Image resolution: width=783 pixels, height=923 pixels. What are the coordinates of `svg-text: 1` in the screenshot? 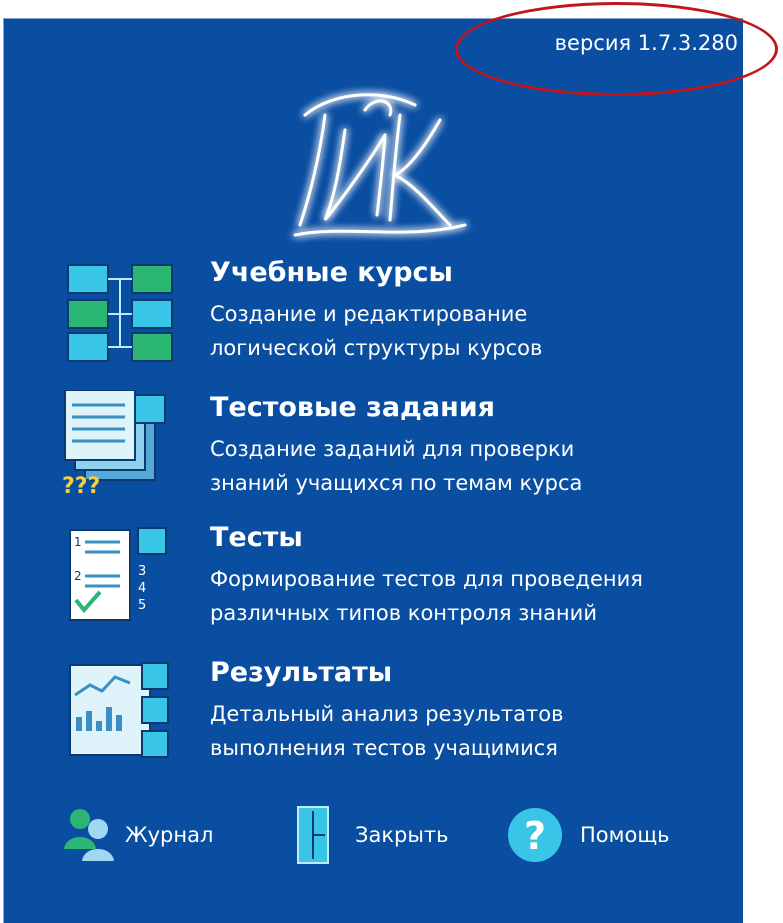 It's located at (78, 542).